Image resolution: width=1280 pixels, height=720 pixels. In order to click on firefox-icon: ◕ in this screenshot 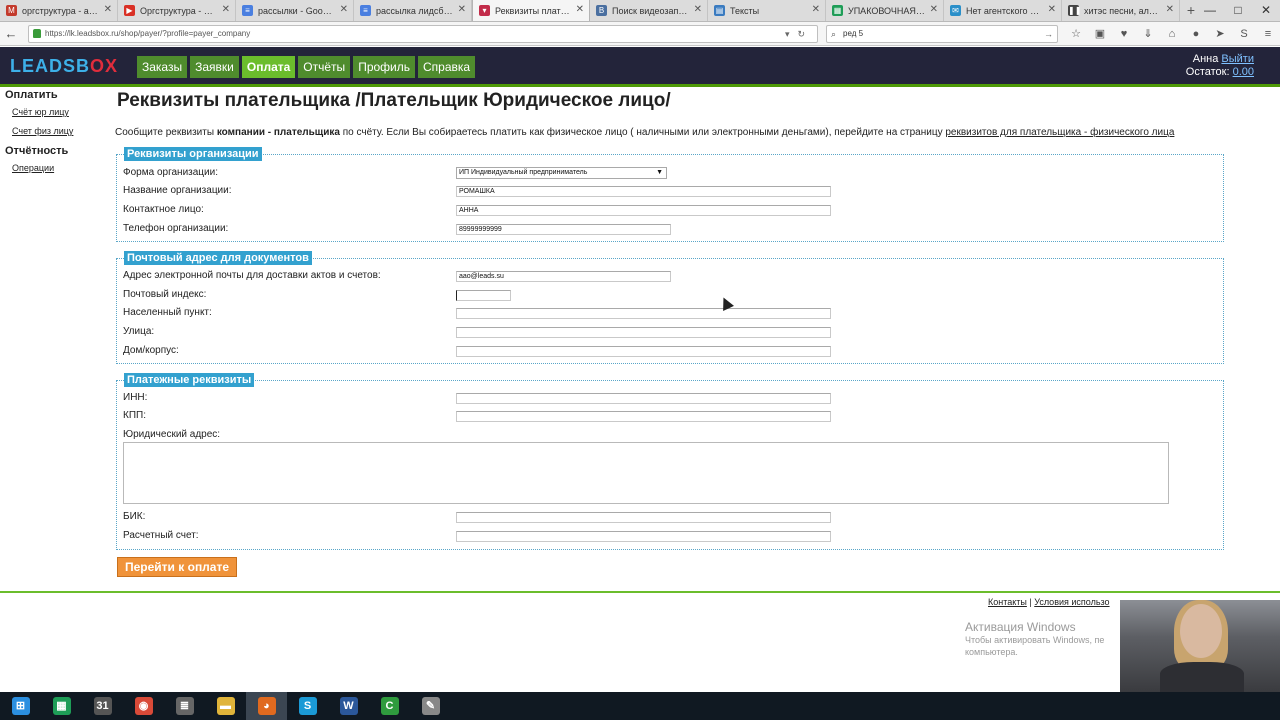, I will do `click(266, 706)`.